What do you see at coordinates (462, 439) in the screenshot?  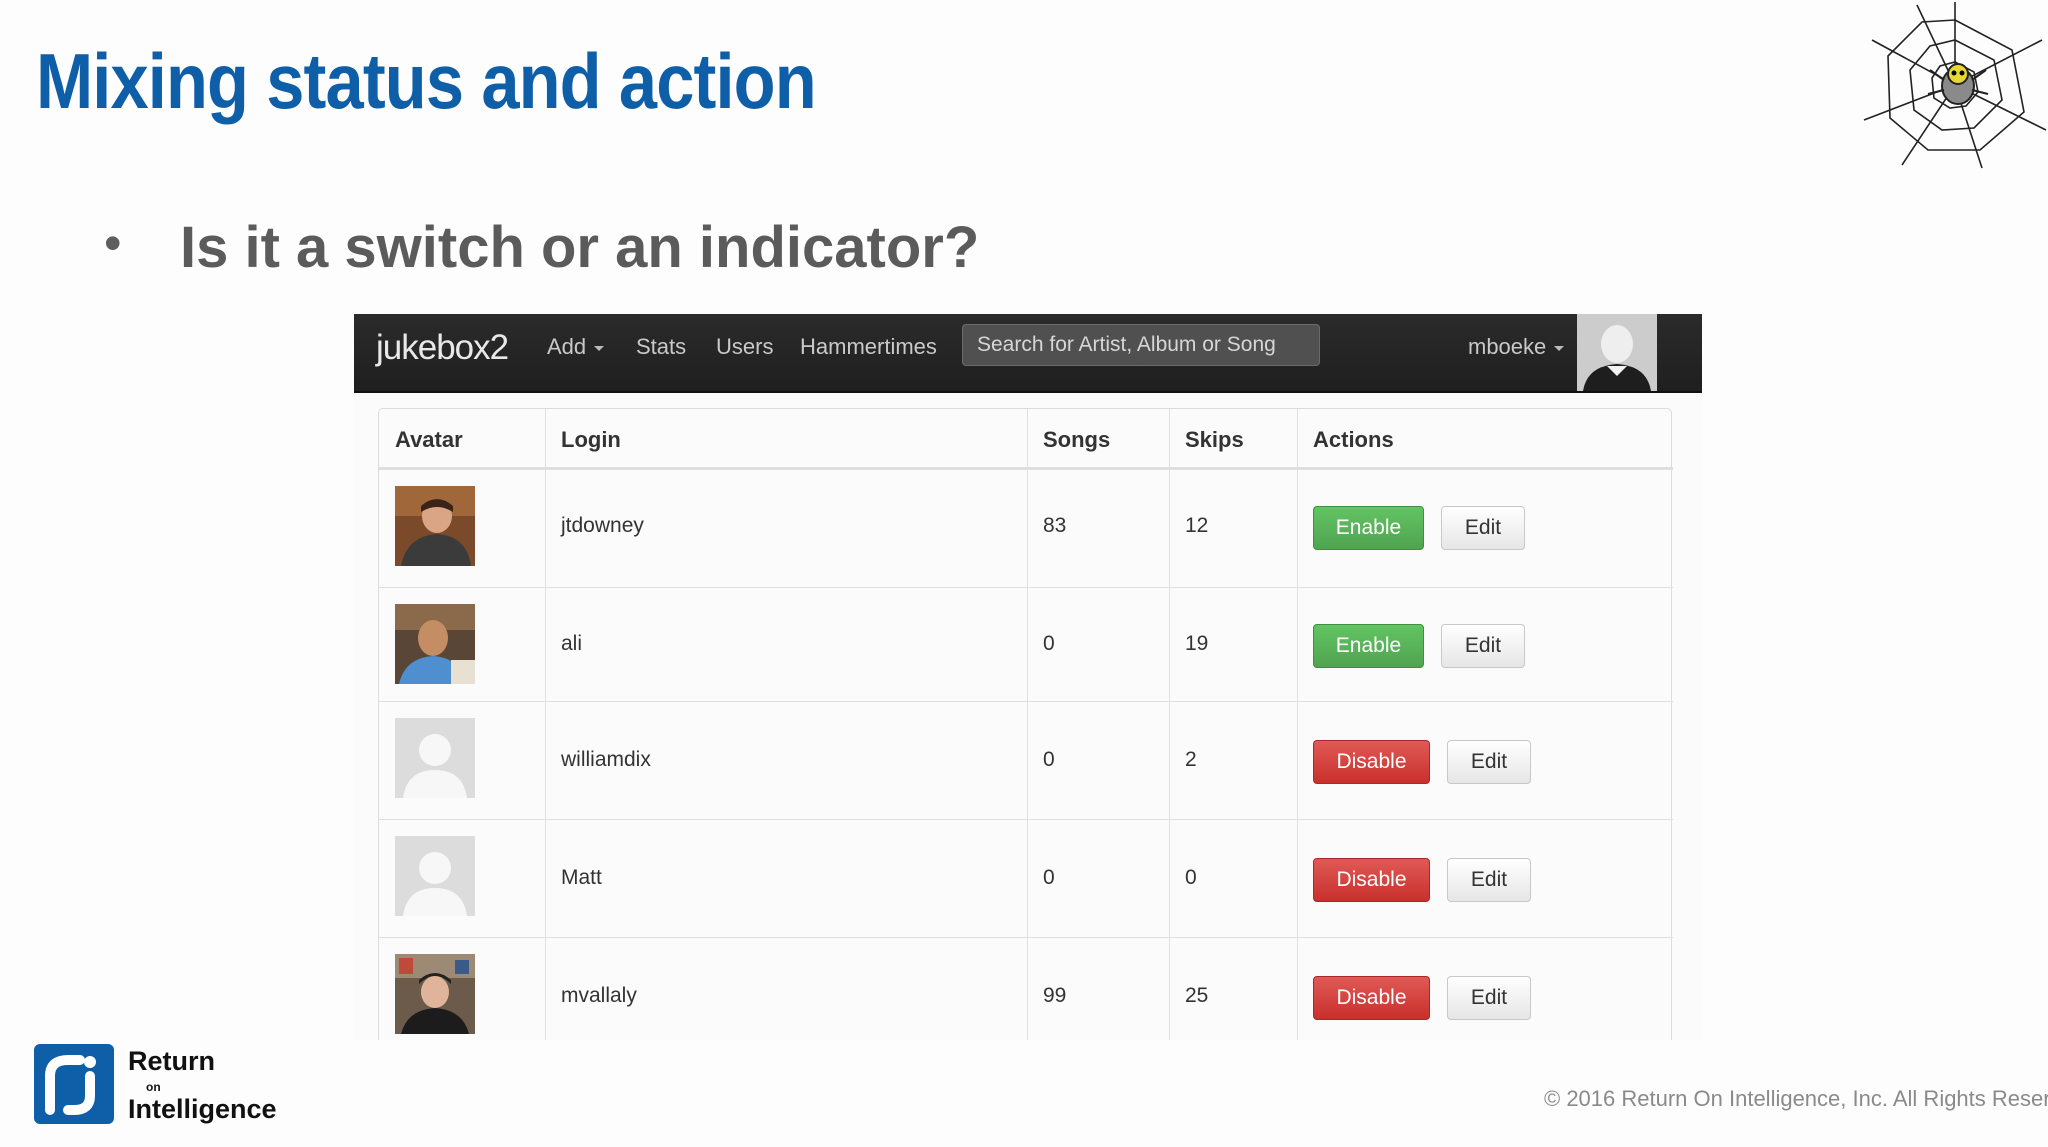 I see `col-header-avatar: Avatar` at bounding box center [462, 439].